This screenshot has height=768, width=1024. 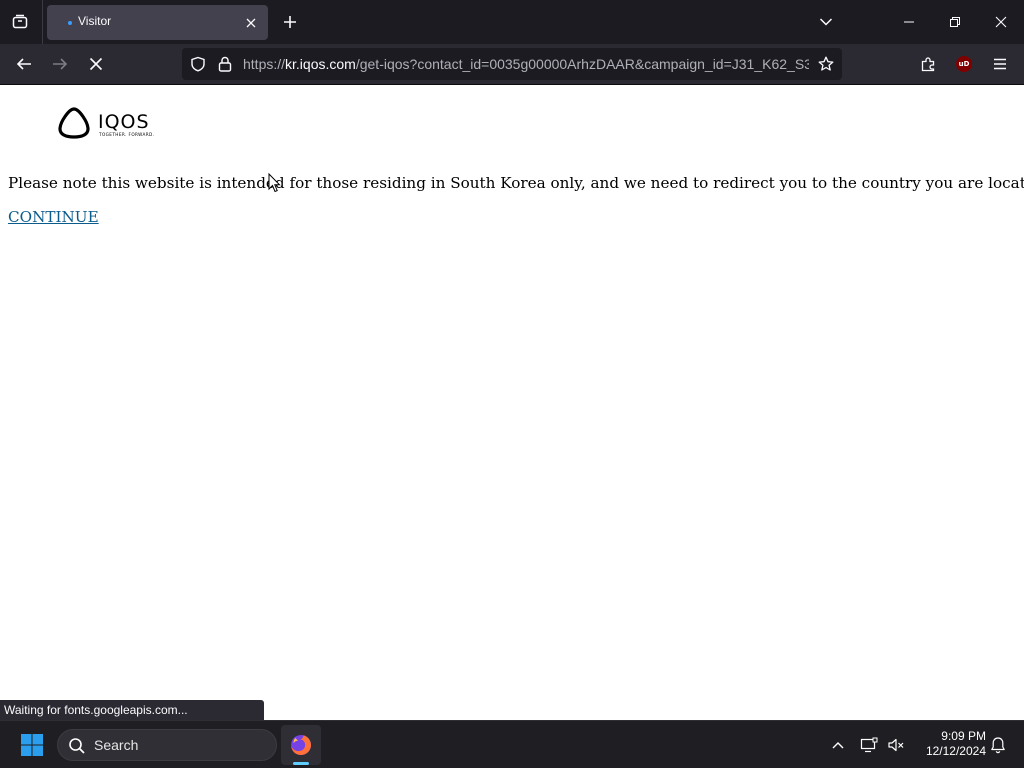 I want to click on system-clock: 9:09 PM 12/12/2024, so click(x=949, y=744).